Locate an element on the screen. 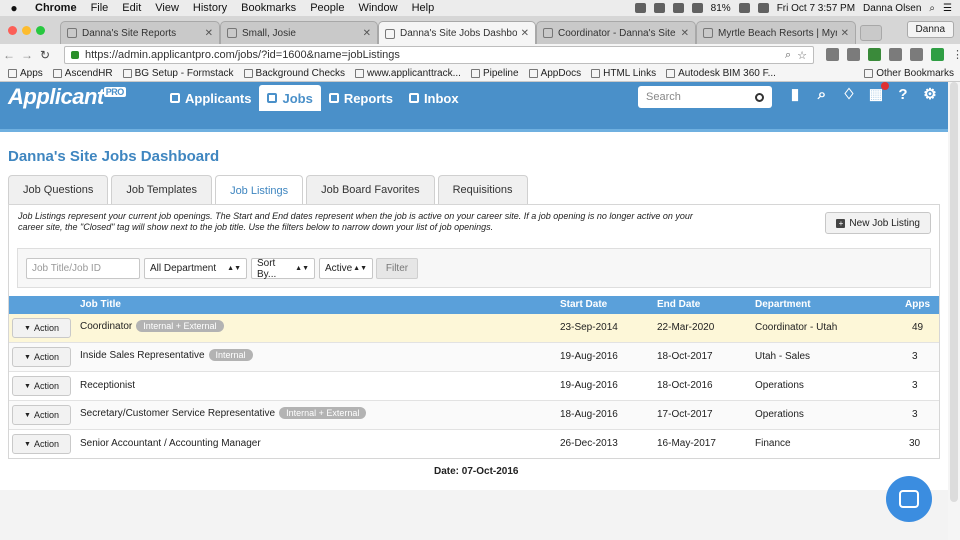  bookmark-item: BG Setup - Formstack is located at coordinates (178, 73).